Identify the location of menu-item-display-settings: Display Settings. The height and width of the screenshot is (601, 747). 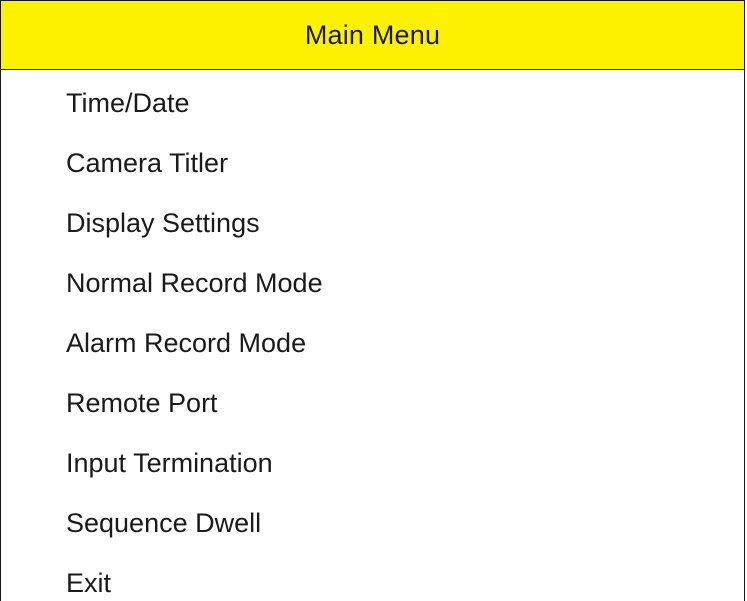
(163, 223).